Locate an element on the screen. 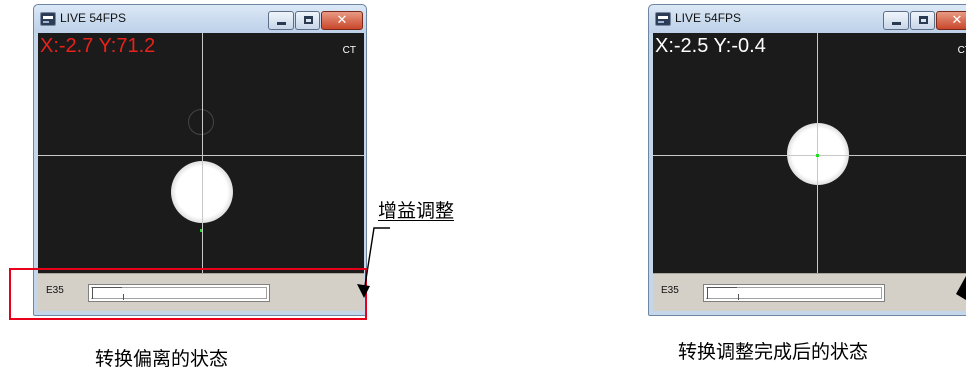 The height and width of the screenshot is (374, 966). caption-left: 转换偏离的状态 is located at coordinates (162, 359).